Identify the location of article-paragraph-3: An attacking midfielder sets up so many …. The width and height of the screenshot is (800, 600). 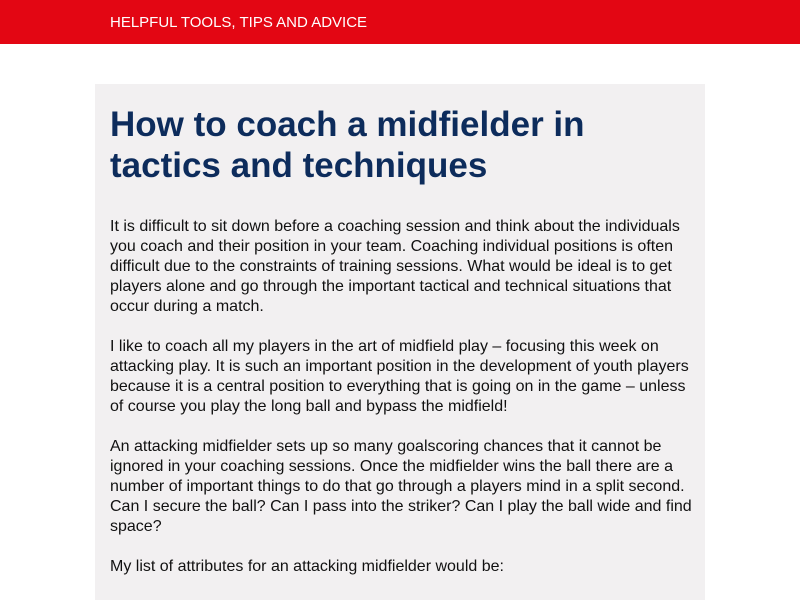
(401, 486).